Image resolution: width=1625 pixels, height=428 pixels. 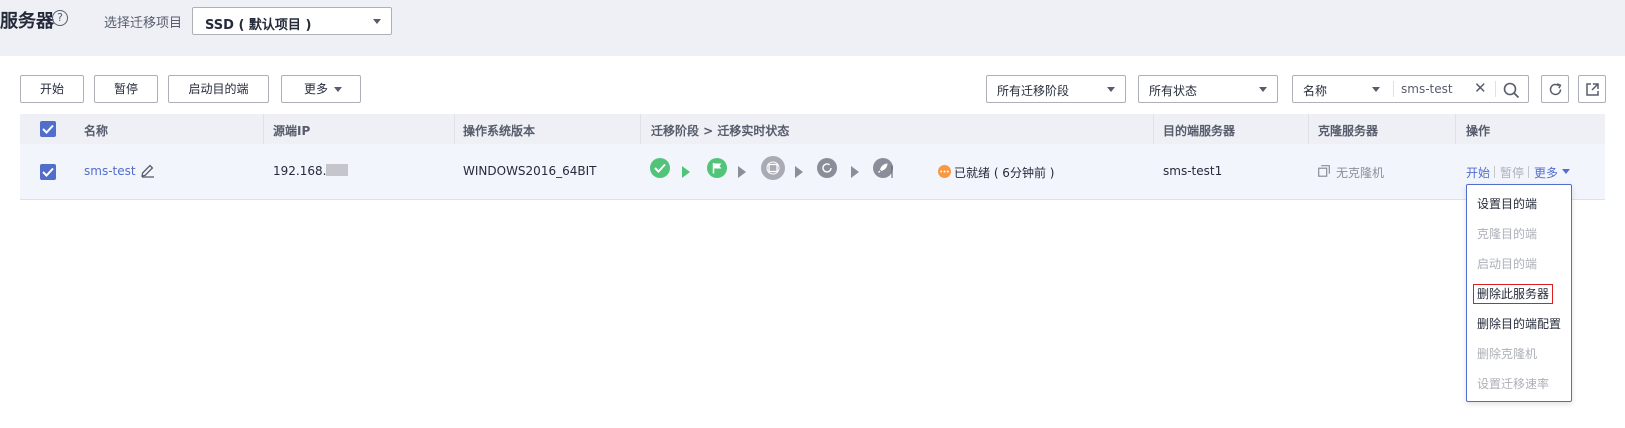 What do you see at coordinates (1519, 354) in the screenshot?
I see `menu-item-delete-clone: 删除克隆机` at bounding box center [1519, 354].